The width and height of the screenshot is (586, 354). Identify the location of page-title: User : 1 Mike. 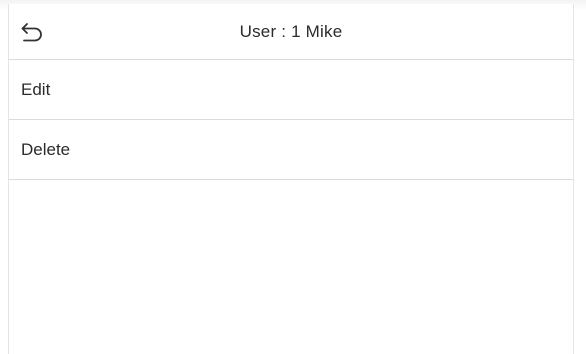
(291, 31).